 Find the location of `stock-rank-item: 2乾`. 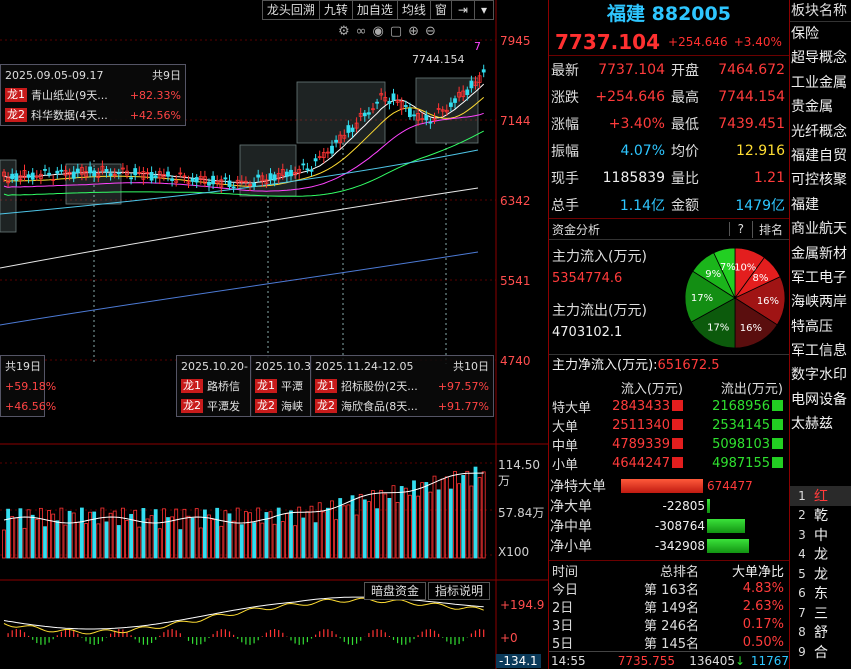

stock-rank-item: 2乾 is located at coordinates (820, 516).